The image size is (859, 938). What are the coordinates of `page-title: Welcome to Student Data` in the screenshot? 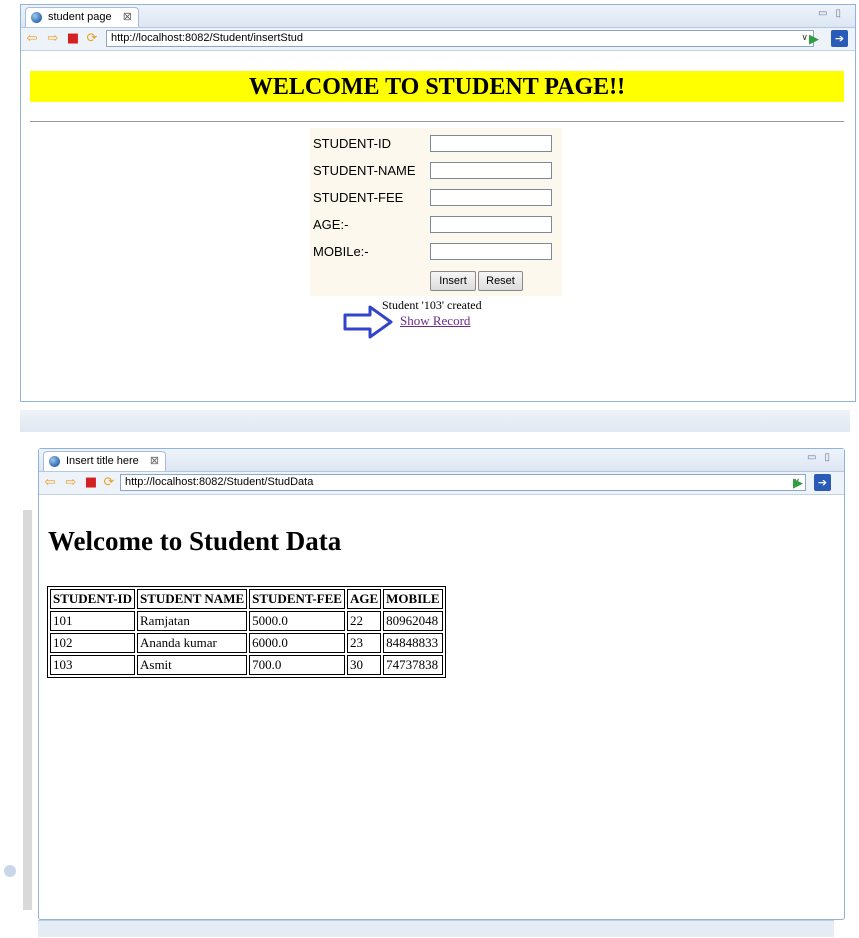 It's located at (195, 541).